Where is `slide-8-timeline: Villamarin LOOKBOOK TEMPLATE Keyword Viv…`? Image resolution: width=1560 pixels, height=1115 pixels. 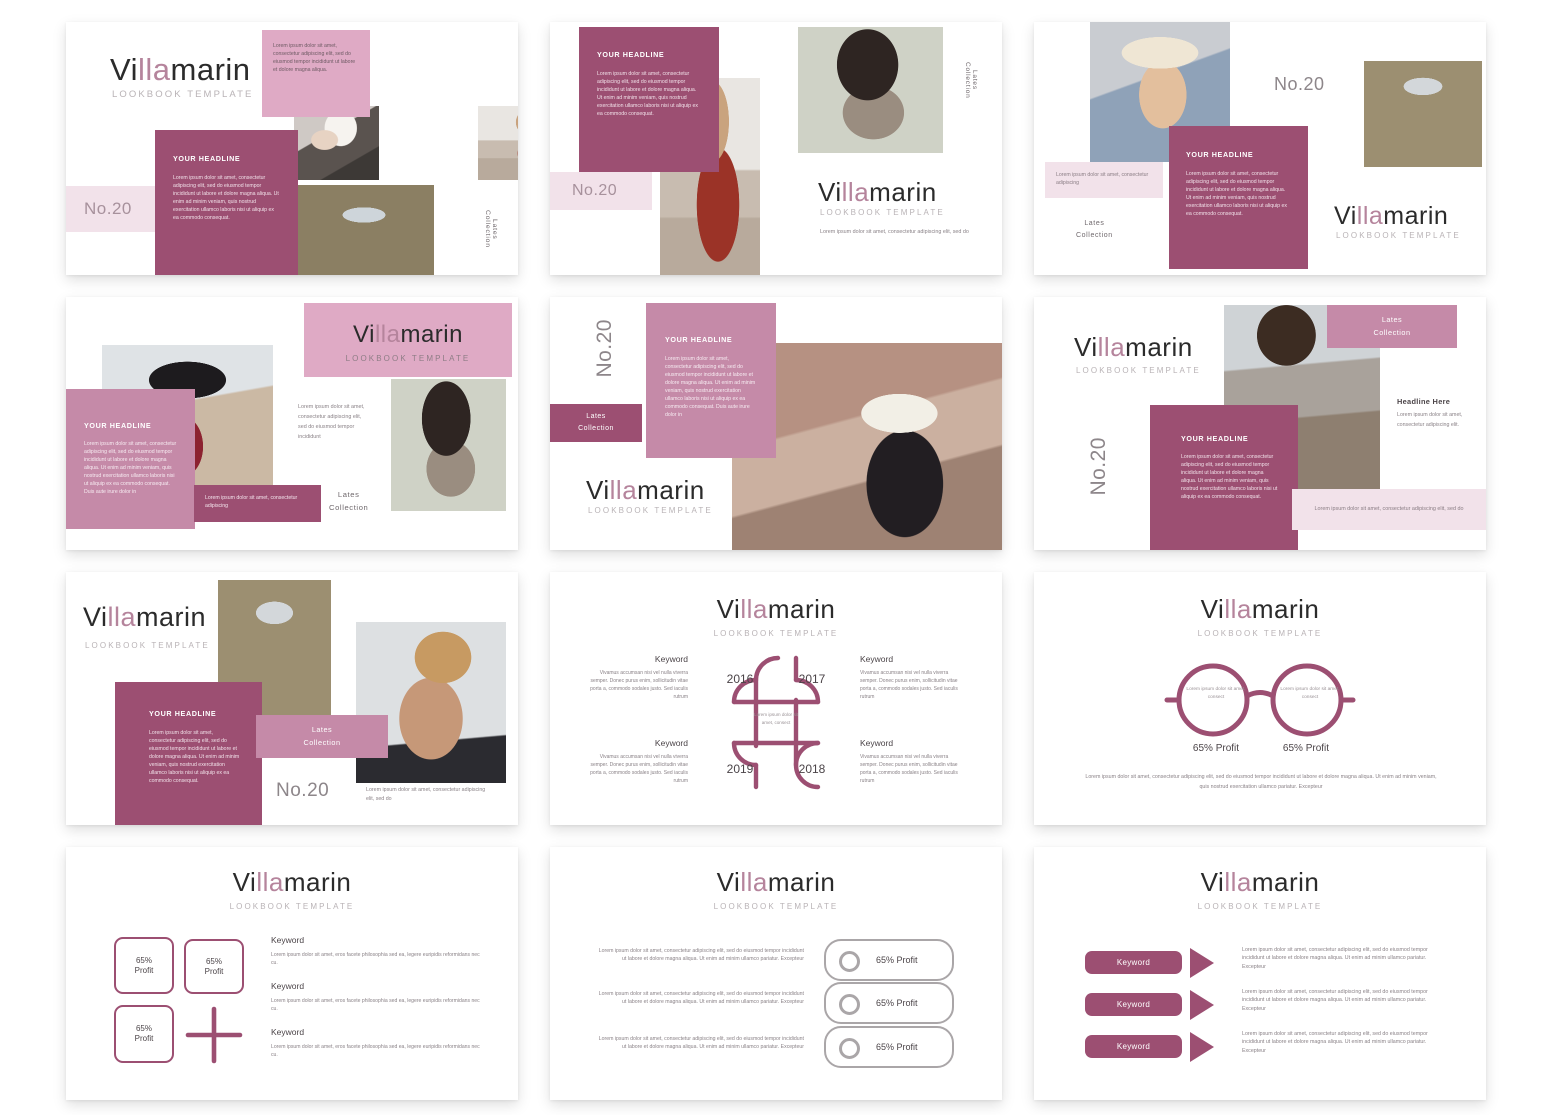
slide-8-timeline: Villamarin LOOKBOOK TEMPLATE Keyword Viv… is located at coordinates (776, 698).